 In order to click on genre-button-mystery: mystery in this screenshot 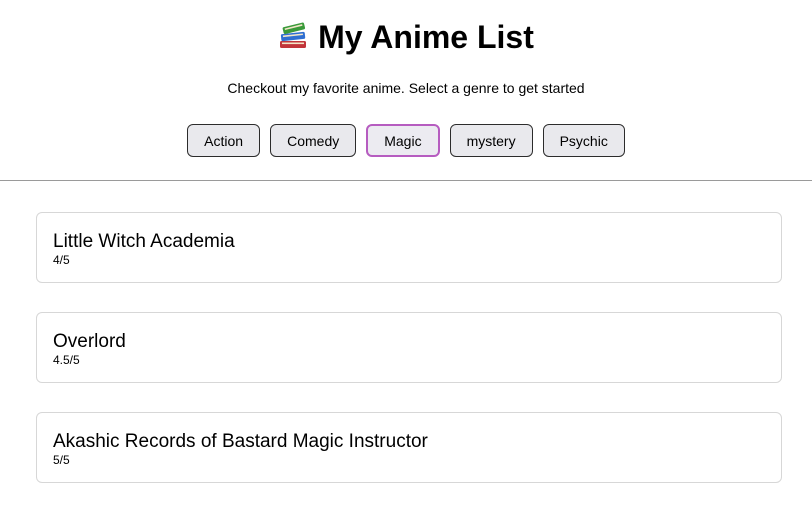, I will do `click(491, 140)`.